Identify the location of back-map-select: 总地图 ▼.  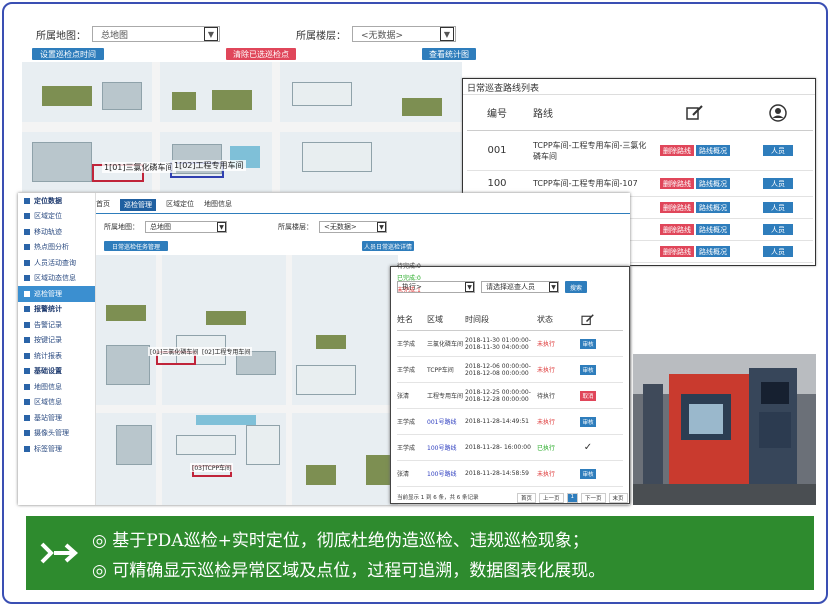
(156, 34).